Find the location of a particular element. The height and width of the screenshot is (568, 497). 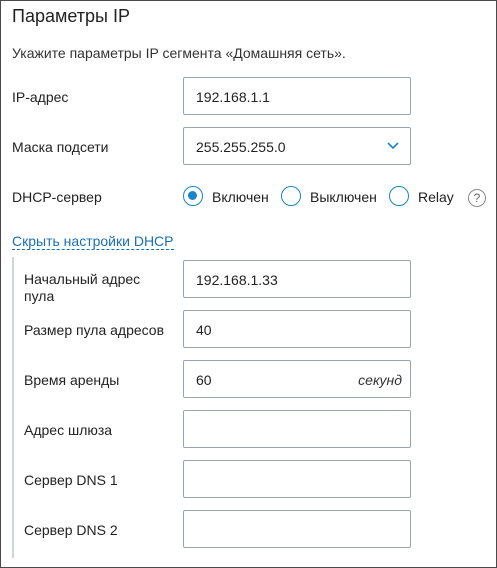

ip-address-label: IP-адрес is located at coordinates (40, 97).